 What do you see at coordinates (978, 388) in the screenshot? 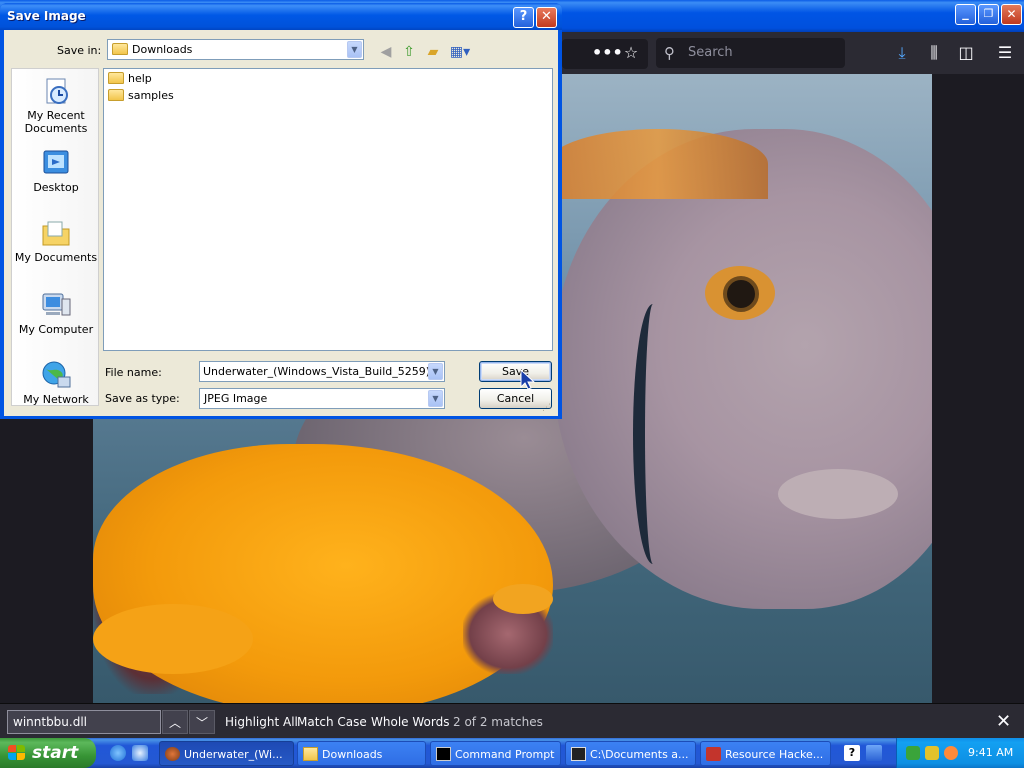
I see `page-margin-right` at bounding box center [978, 388].